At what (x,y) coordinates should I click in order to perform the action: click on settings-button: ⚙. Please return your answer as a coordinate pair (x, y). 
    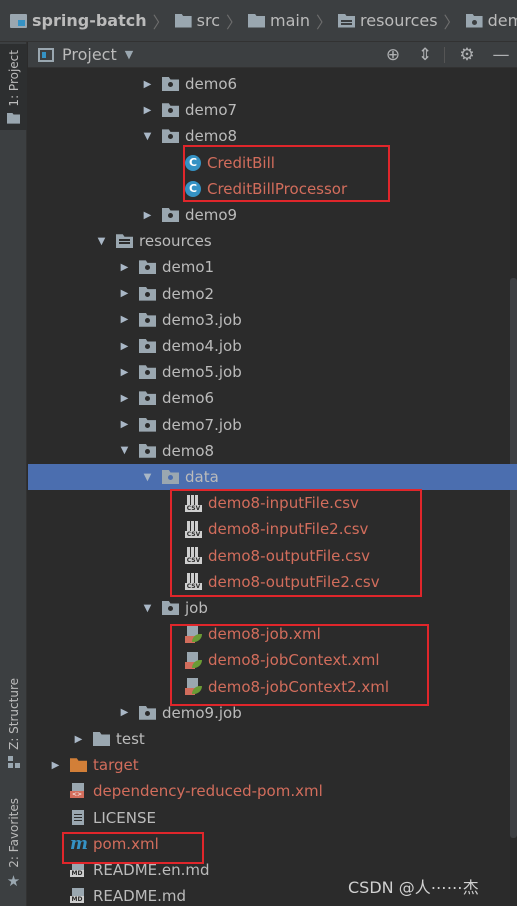
    Looking at the image, I should click on (467, 55).